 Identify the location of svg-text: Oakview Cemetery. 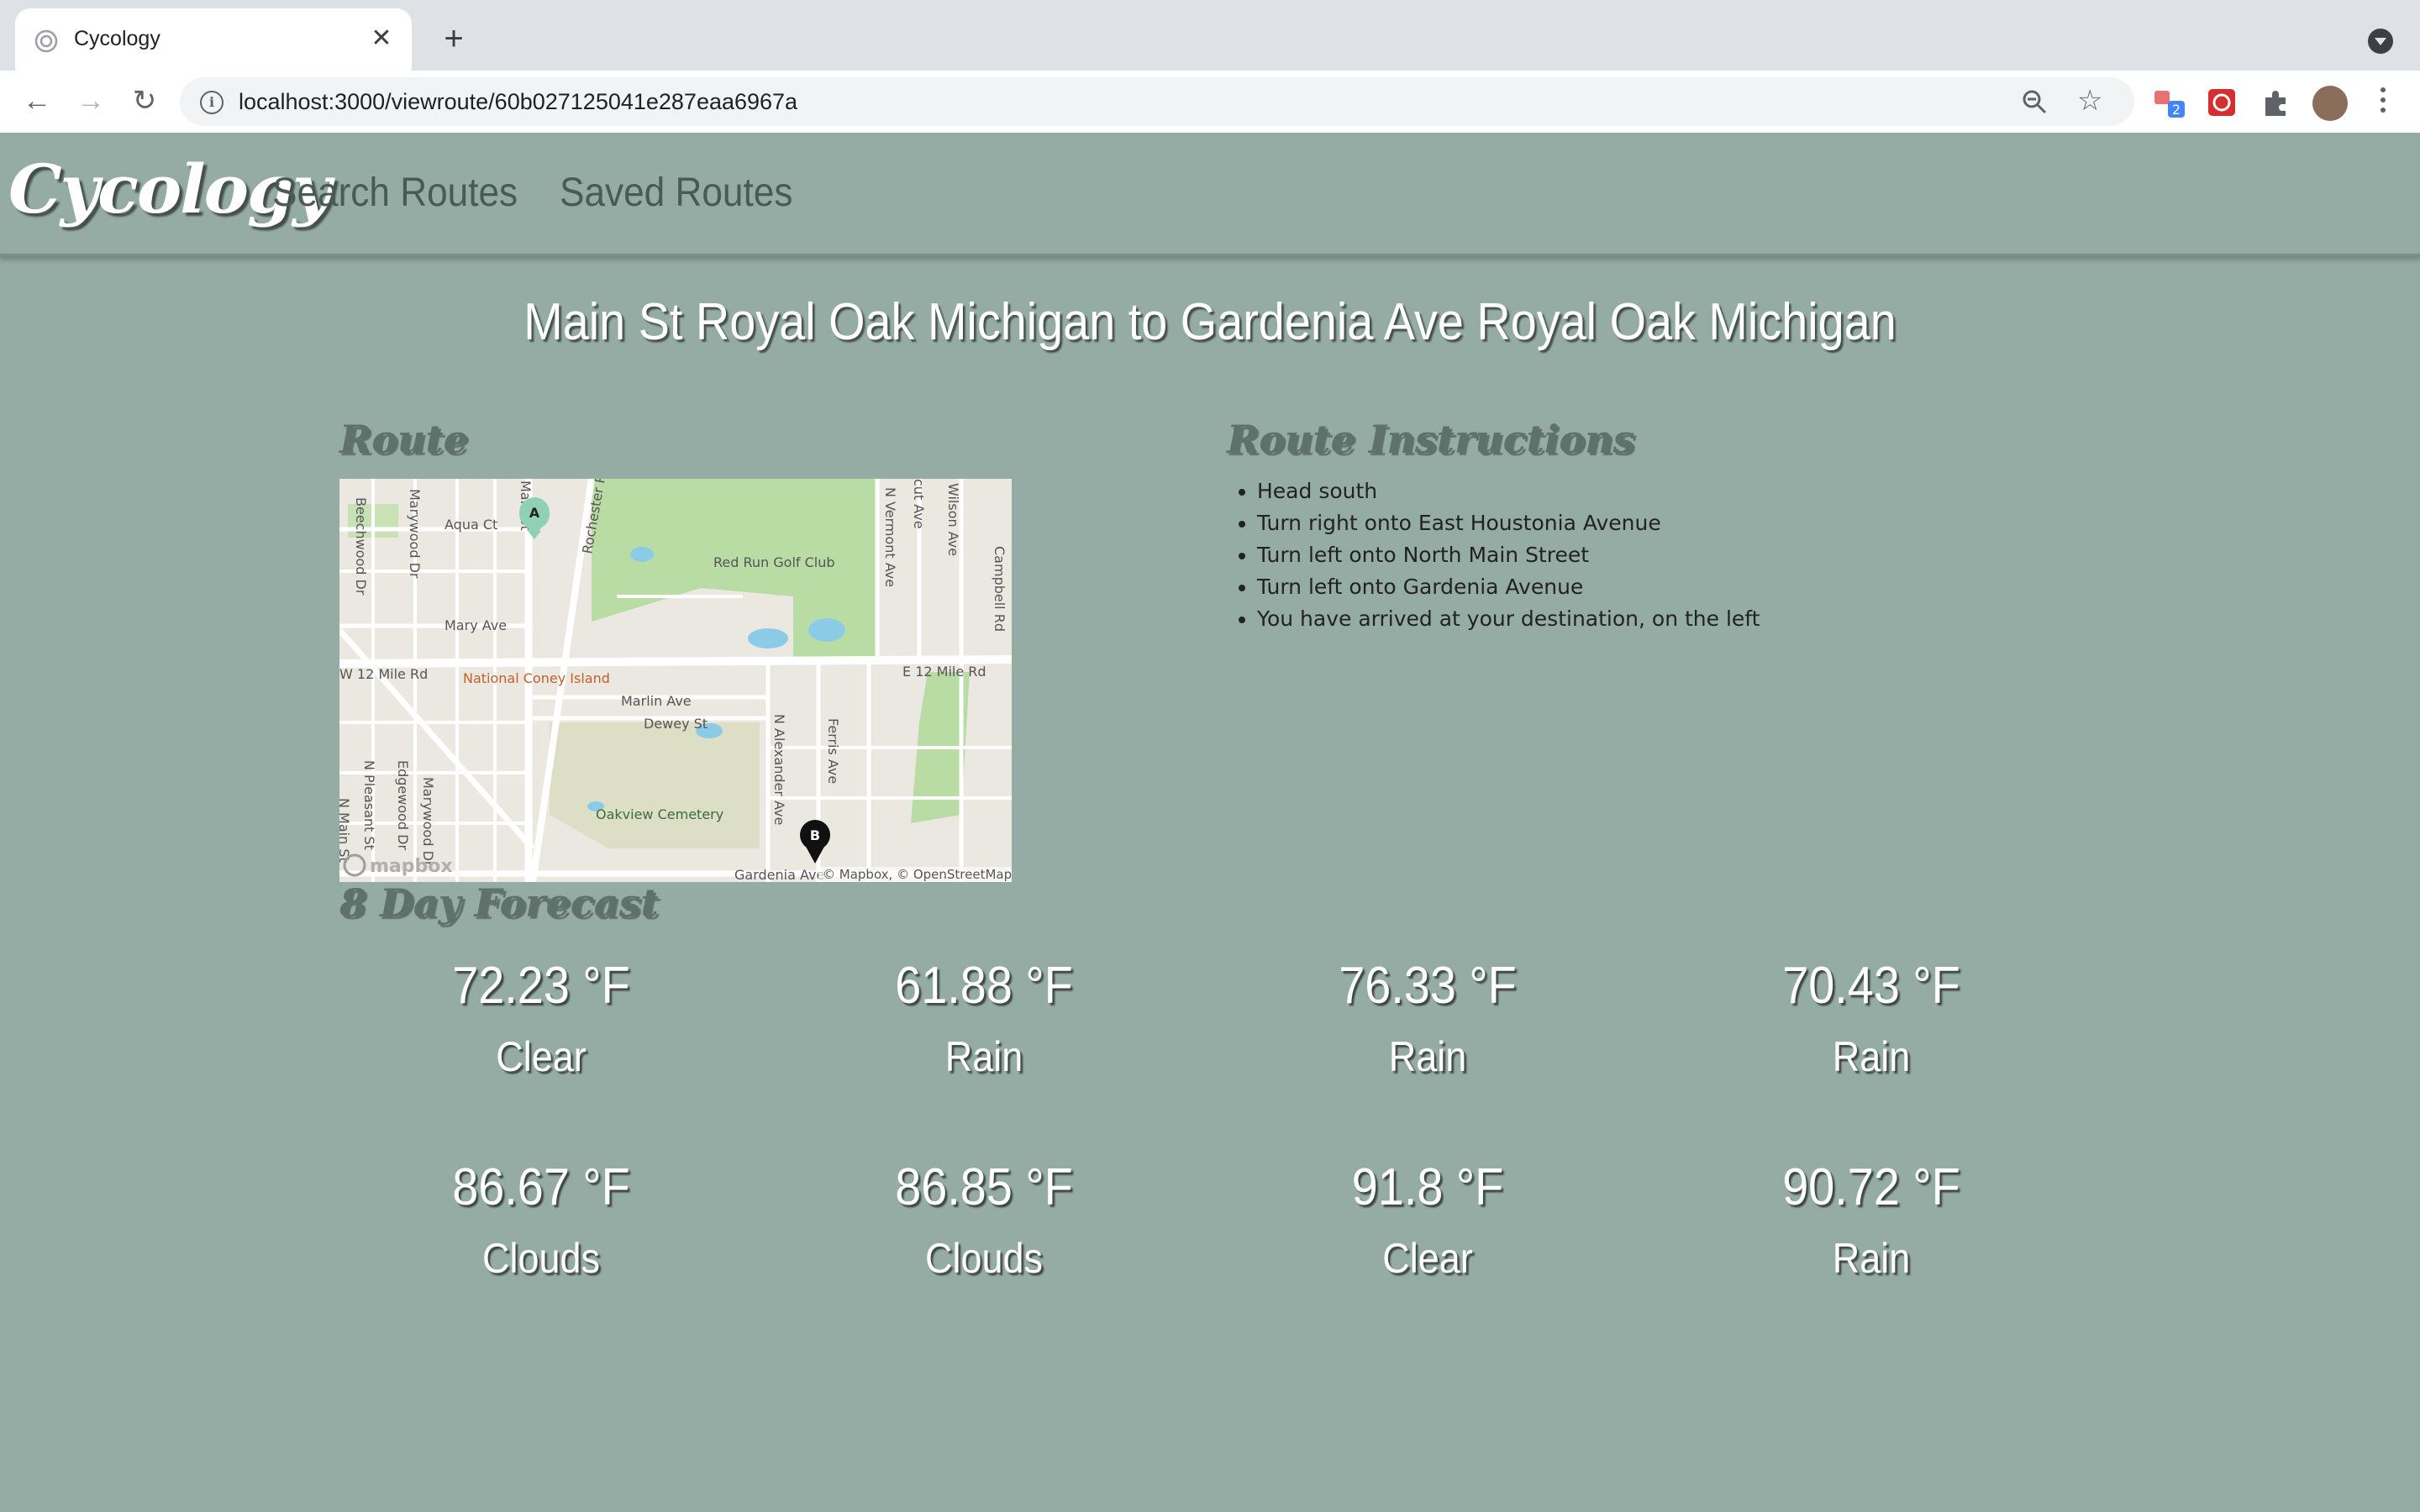
(659, 814).